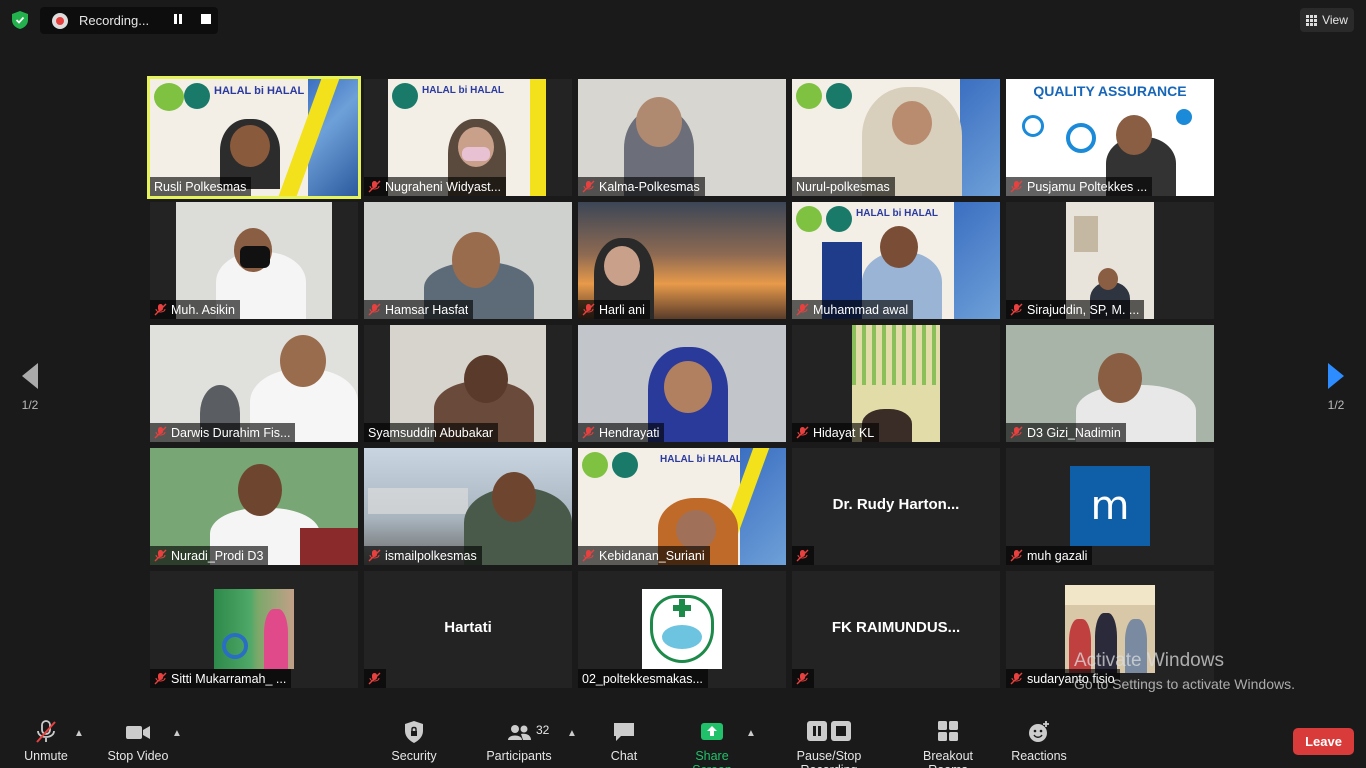  What do you see at coordinates (572, 733) in the screenshot?
I see `participants-caret-icon: ▲` at bounding box center [572, 733].